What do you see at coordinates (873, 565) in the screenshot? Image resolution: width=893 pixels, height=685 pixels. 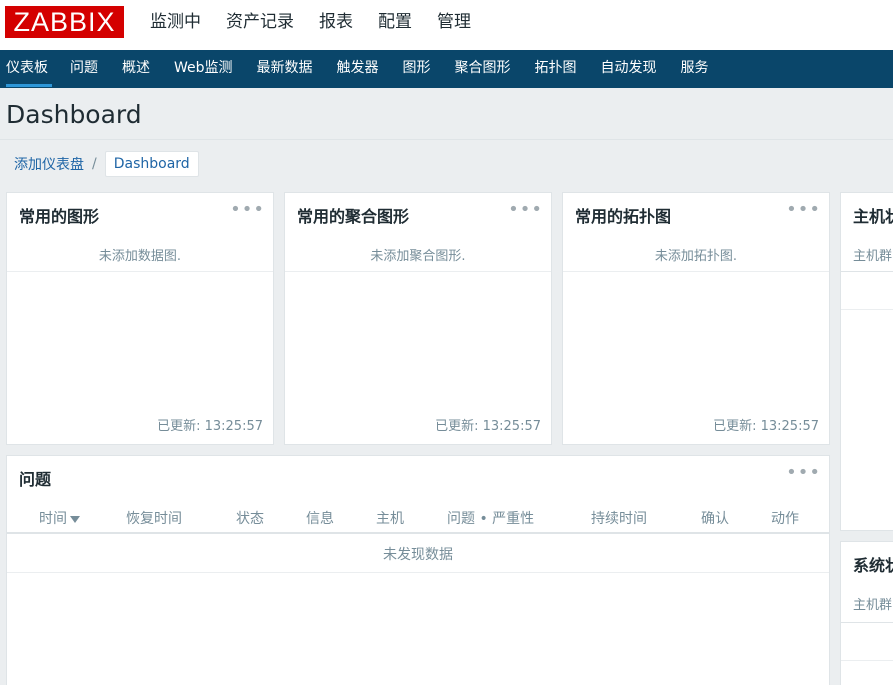 I see `widget-title: 系统状` at bounding box center [873, 565].